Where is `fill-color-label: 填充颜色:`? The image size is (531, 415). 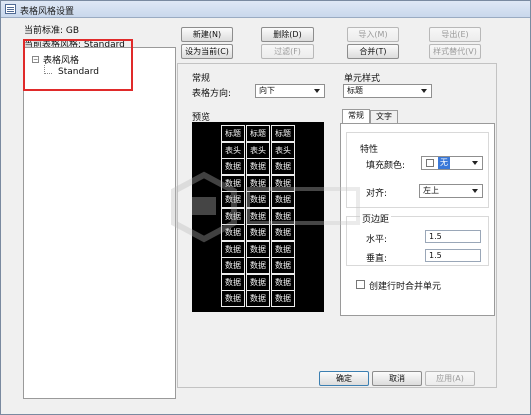
fill-color-label: 填充颜色: is located at coordinates (386, 166).